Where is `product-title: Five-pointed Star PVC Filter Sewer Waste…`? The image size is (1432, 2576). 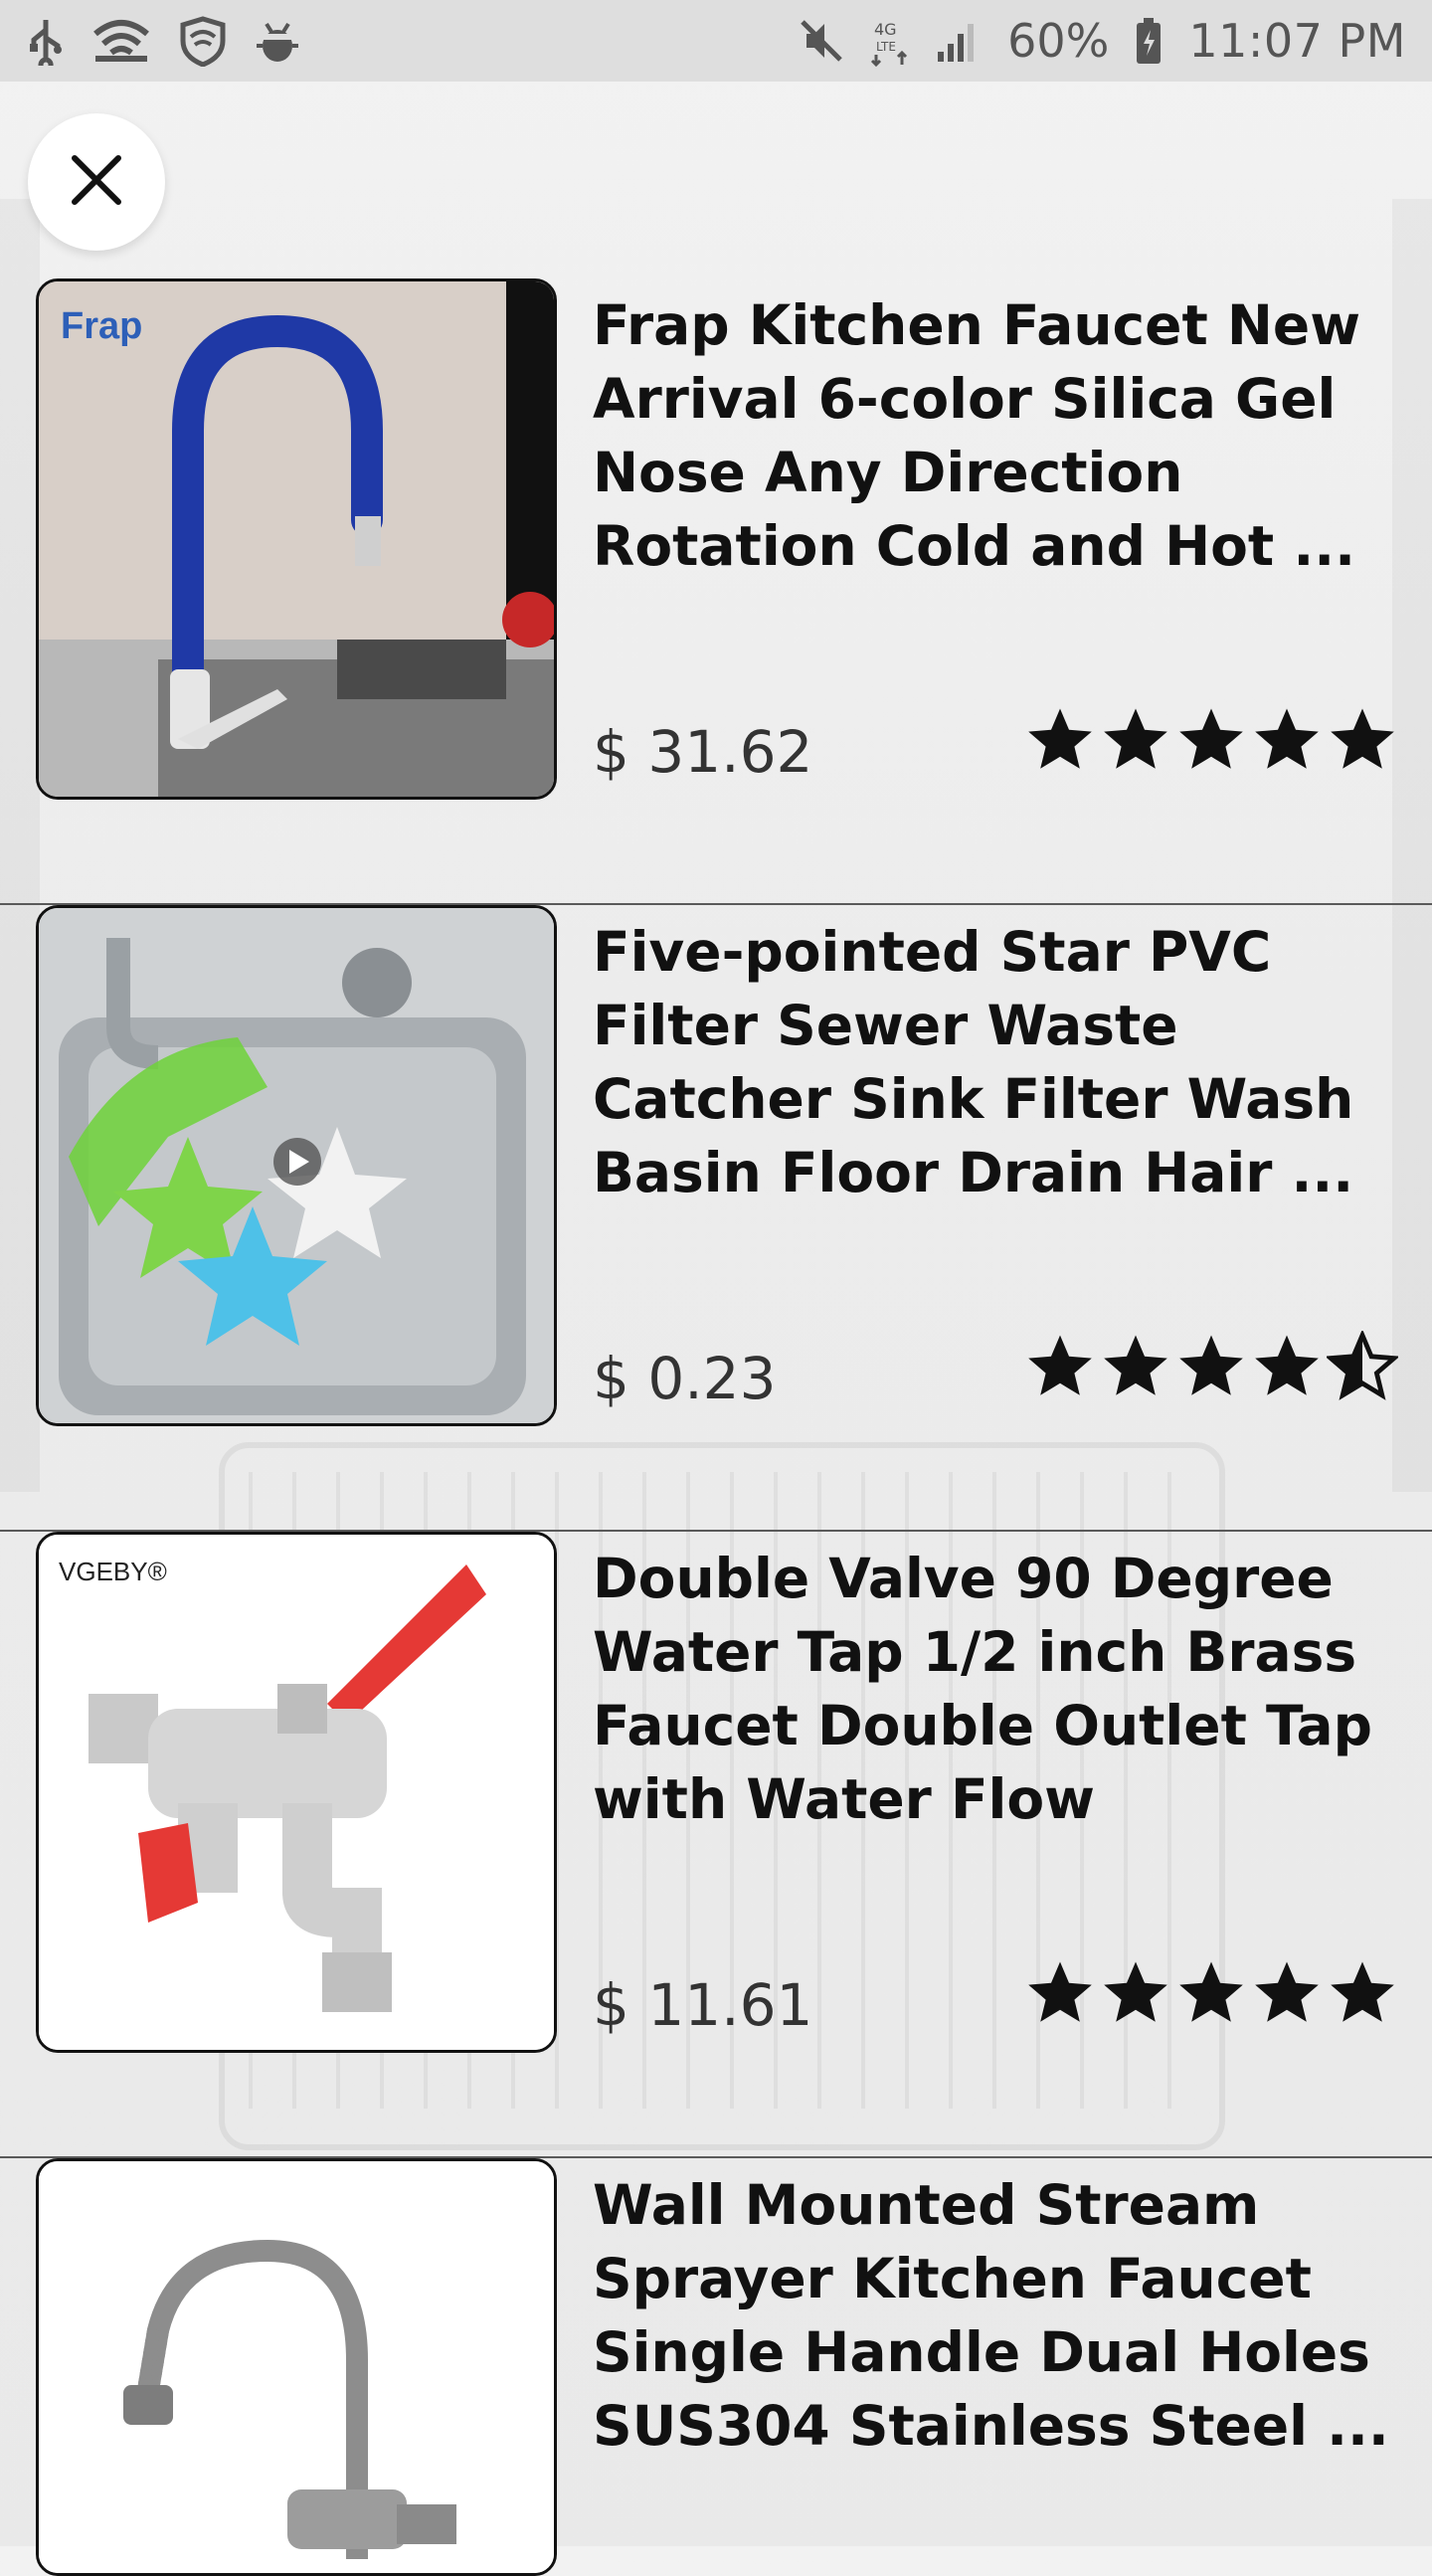 product-title: Five-pointed Star PVC Filter Sewer Waste… is located at coordinates (974, 1062).